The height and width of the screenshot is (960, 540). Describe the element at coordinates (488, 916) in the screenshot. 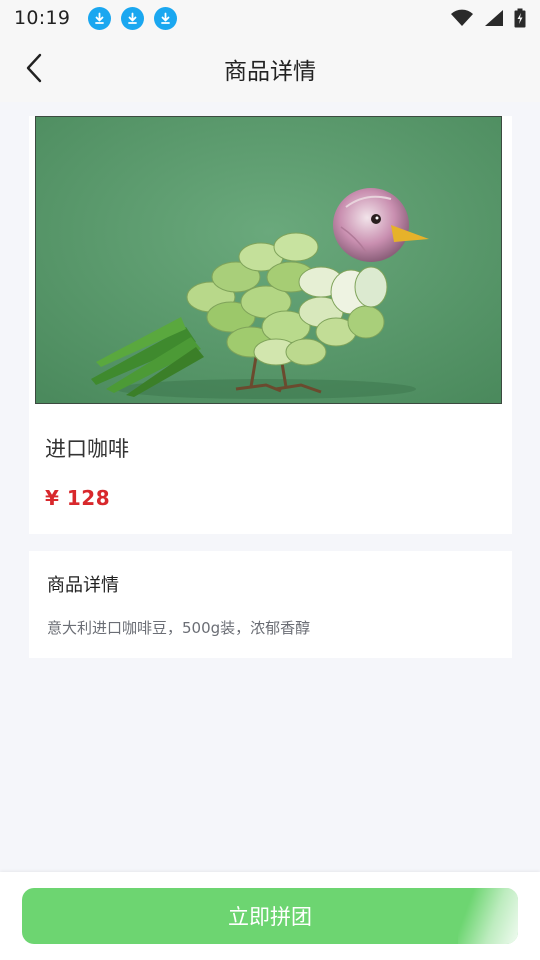

I see `button-shine-decoration` at that location.